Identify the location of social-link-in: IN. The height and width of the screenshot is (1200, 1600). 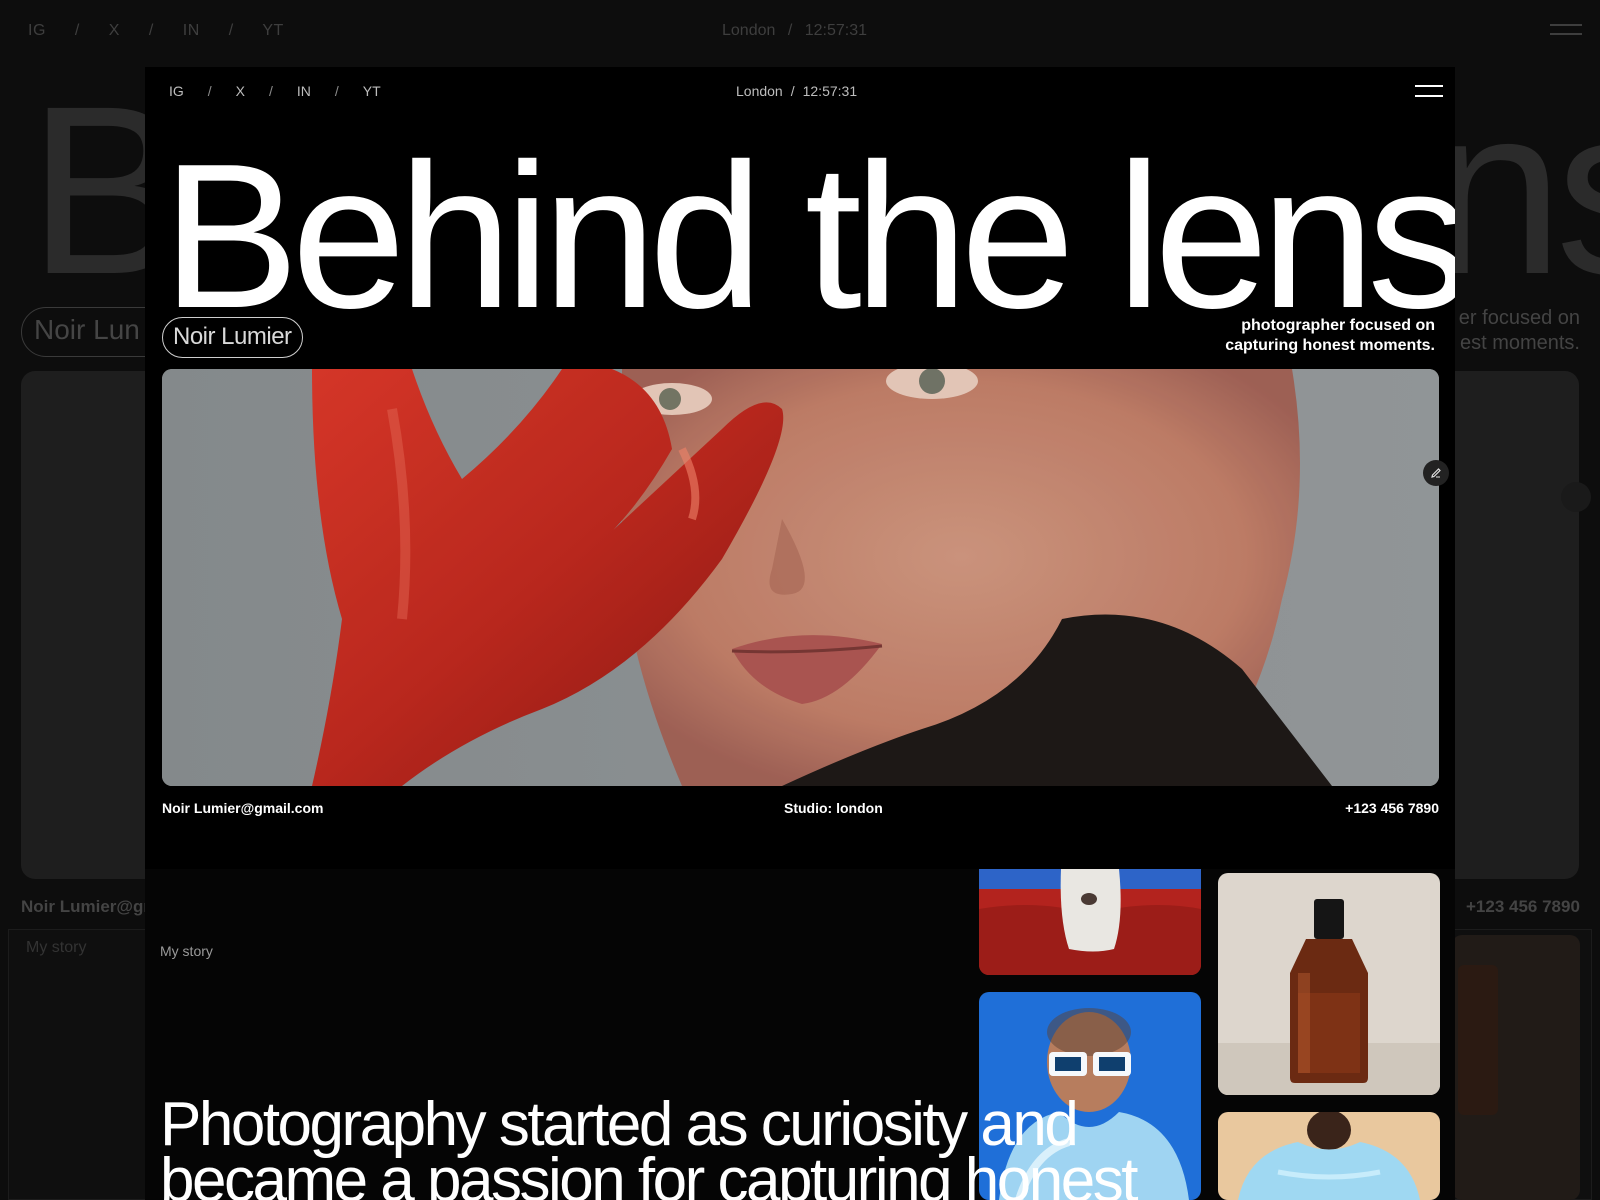
(304, 91).